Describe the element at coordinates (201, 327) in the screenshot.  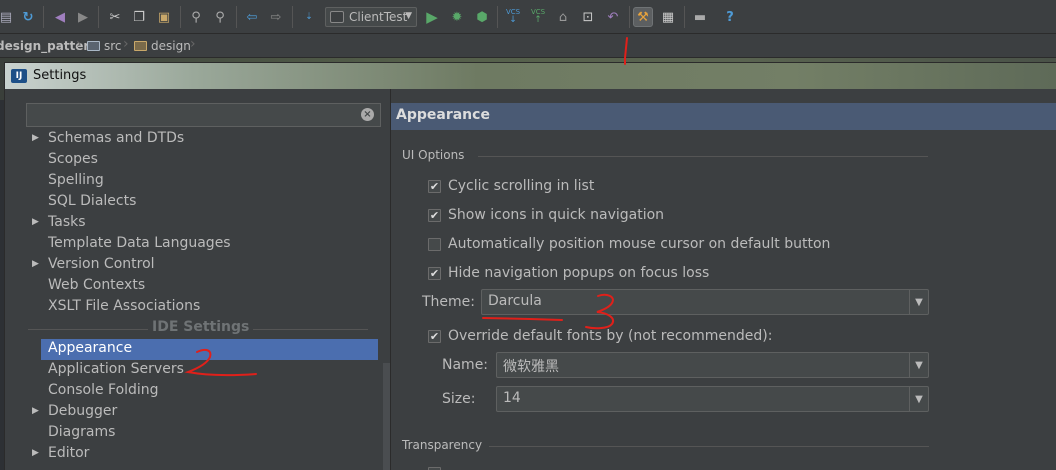
I see `section-header-label: IDE Settings` at that location.